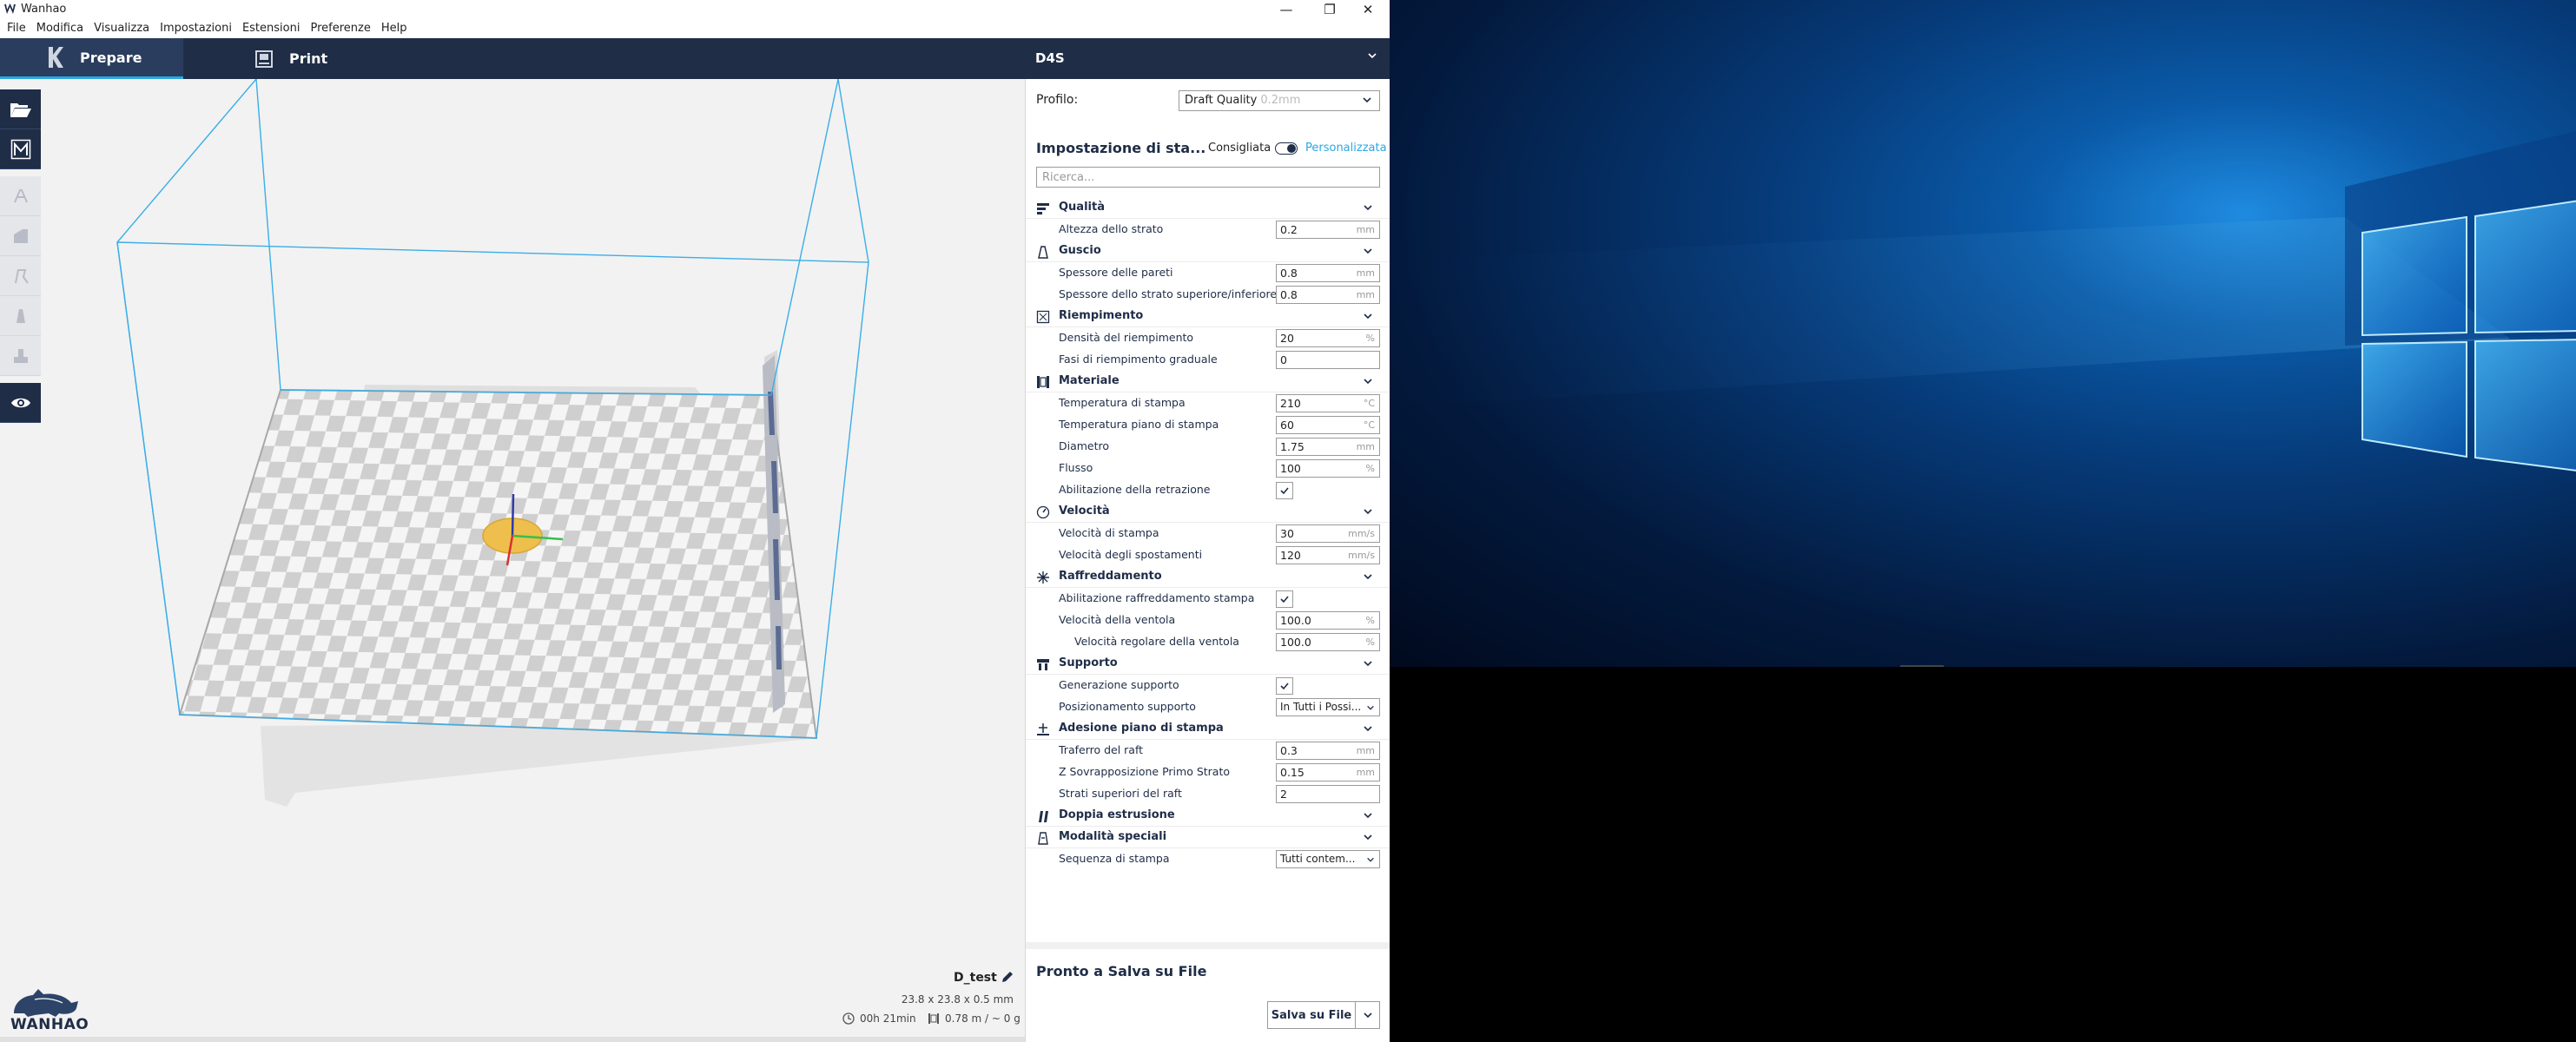  Describe the element at coordinates (1208, 837) in the screenshot. I see `category-modalita-speciali: Modalità speciali` at that location.